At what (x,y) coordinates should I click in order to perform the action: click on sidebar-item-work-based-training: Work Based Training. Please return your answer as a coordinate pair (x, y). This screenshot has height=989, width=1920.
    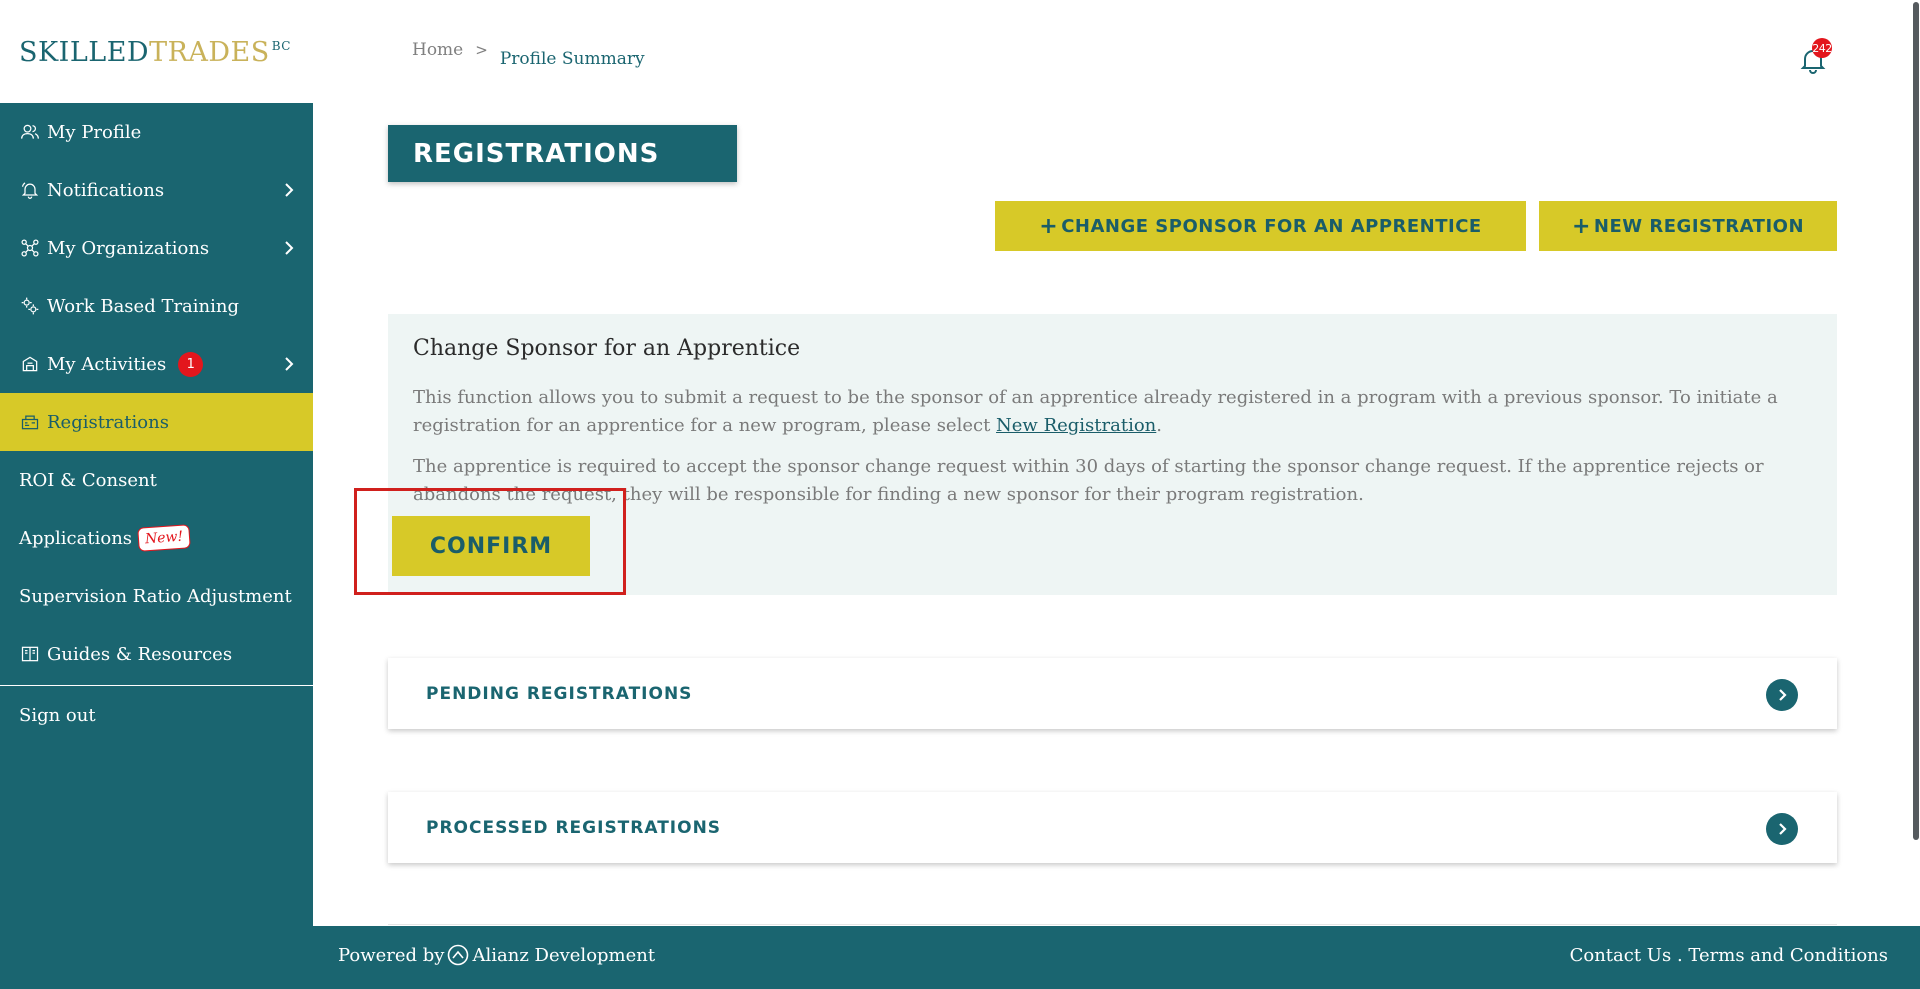
    Looking at the image, I should click on (156, 306).